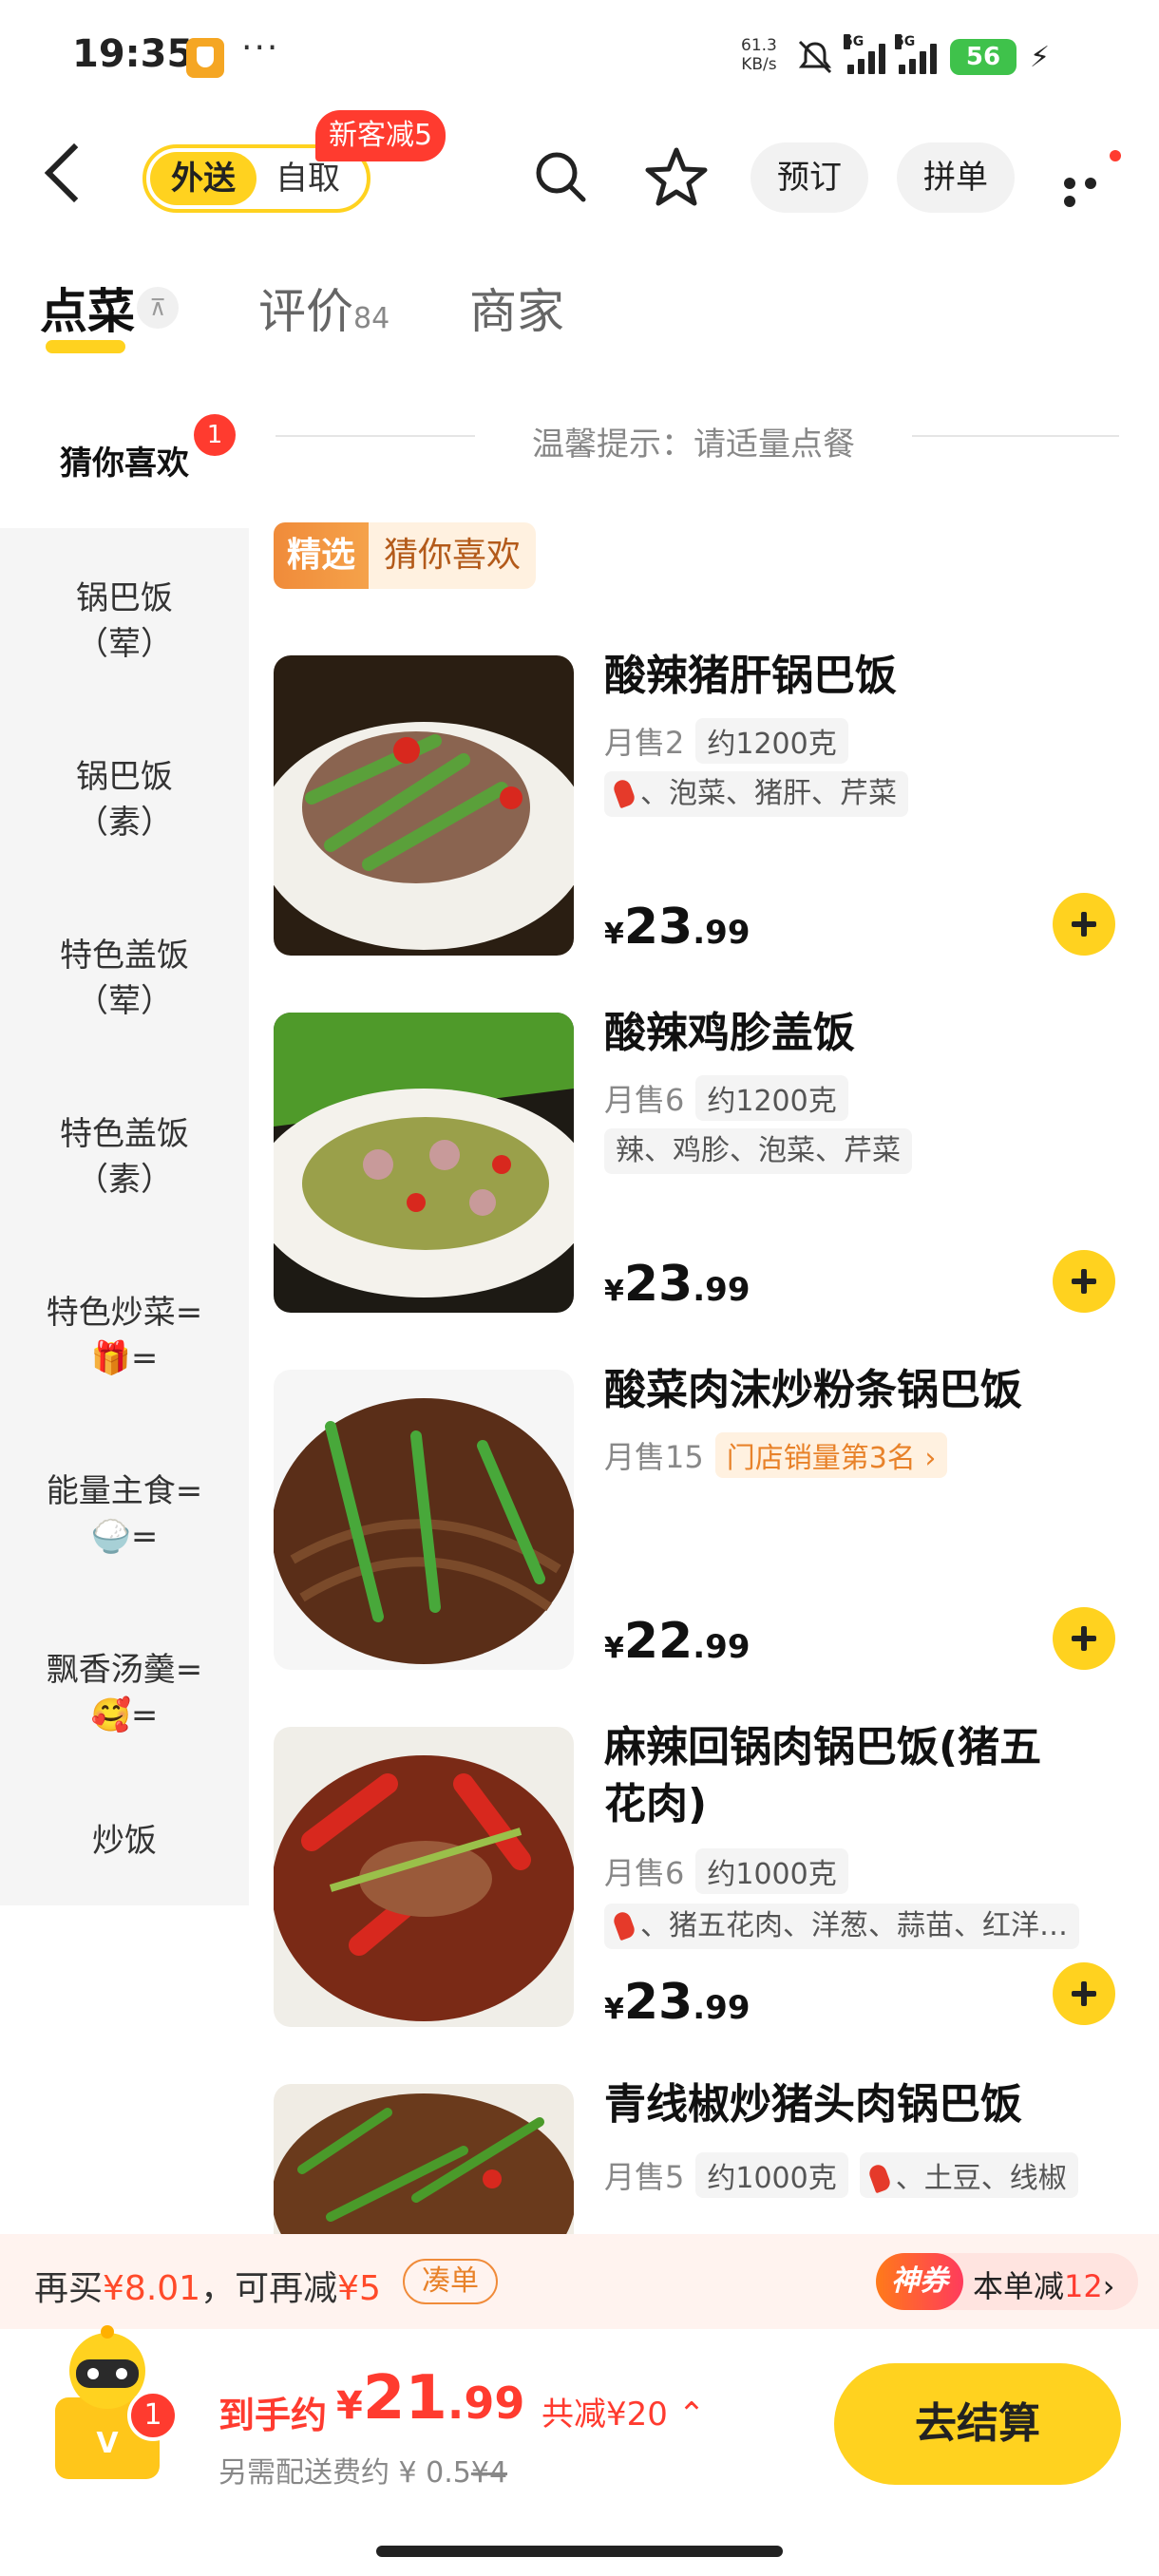 The height and width of the screenshot is (2576, 1159). Describe the element at coordinates (758, 1150) in the screenshot. I see `dish-tags-text: 辣、鸡胗、泡菜、芹菜` at that location.